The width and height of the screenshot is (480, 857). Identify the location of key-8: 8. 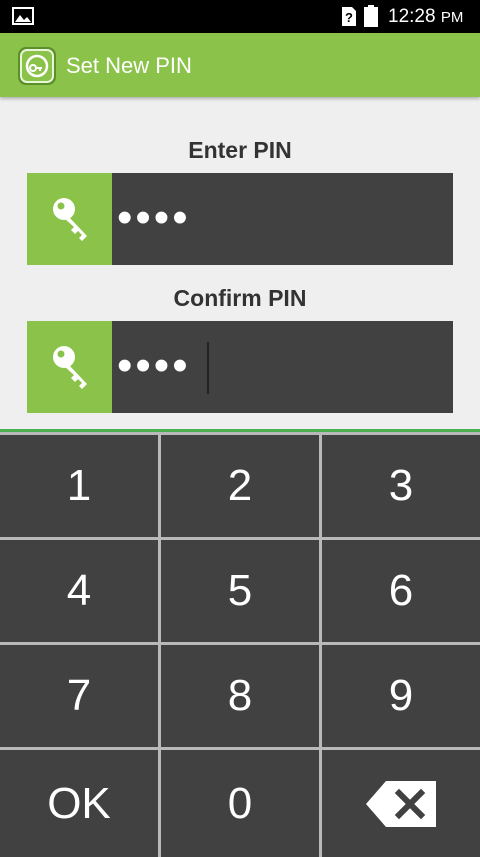
(240, 696).